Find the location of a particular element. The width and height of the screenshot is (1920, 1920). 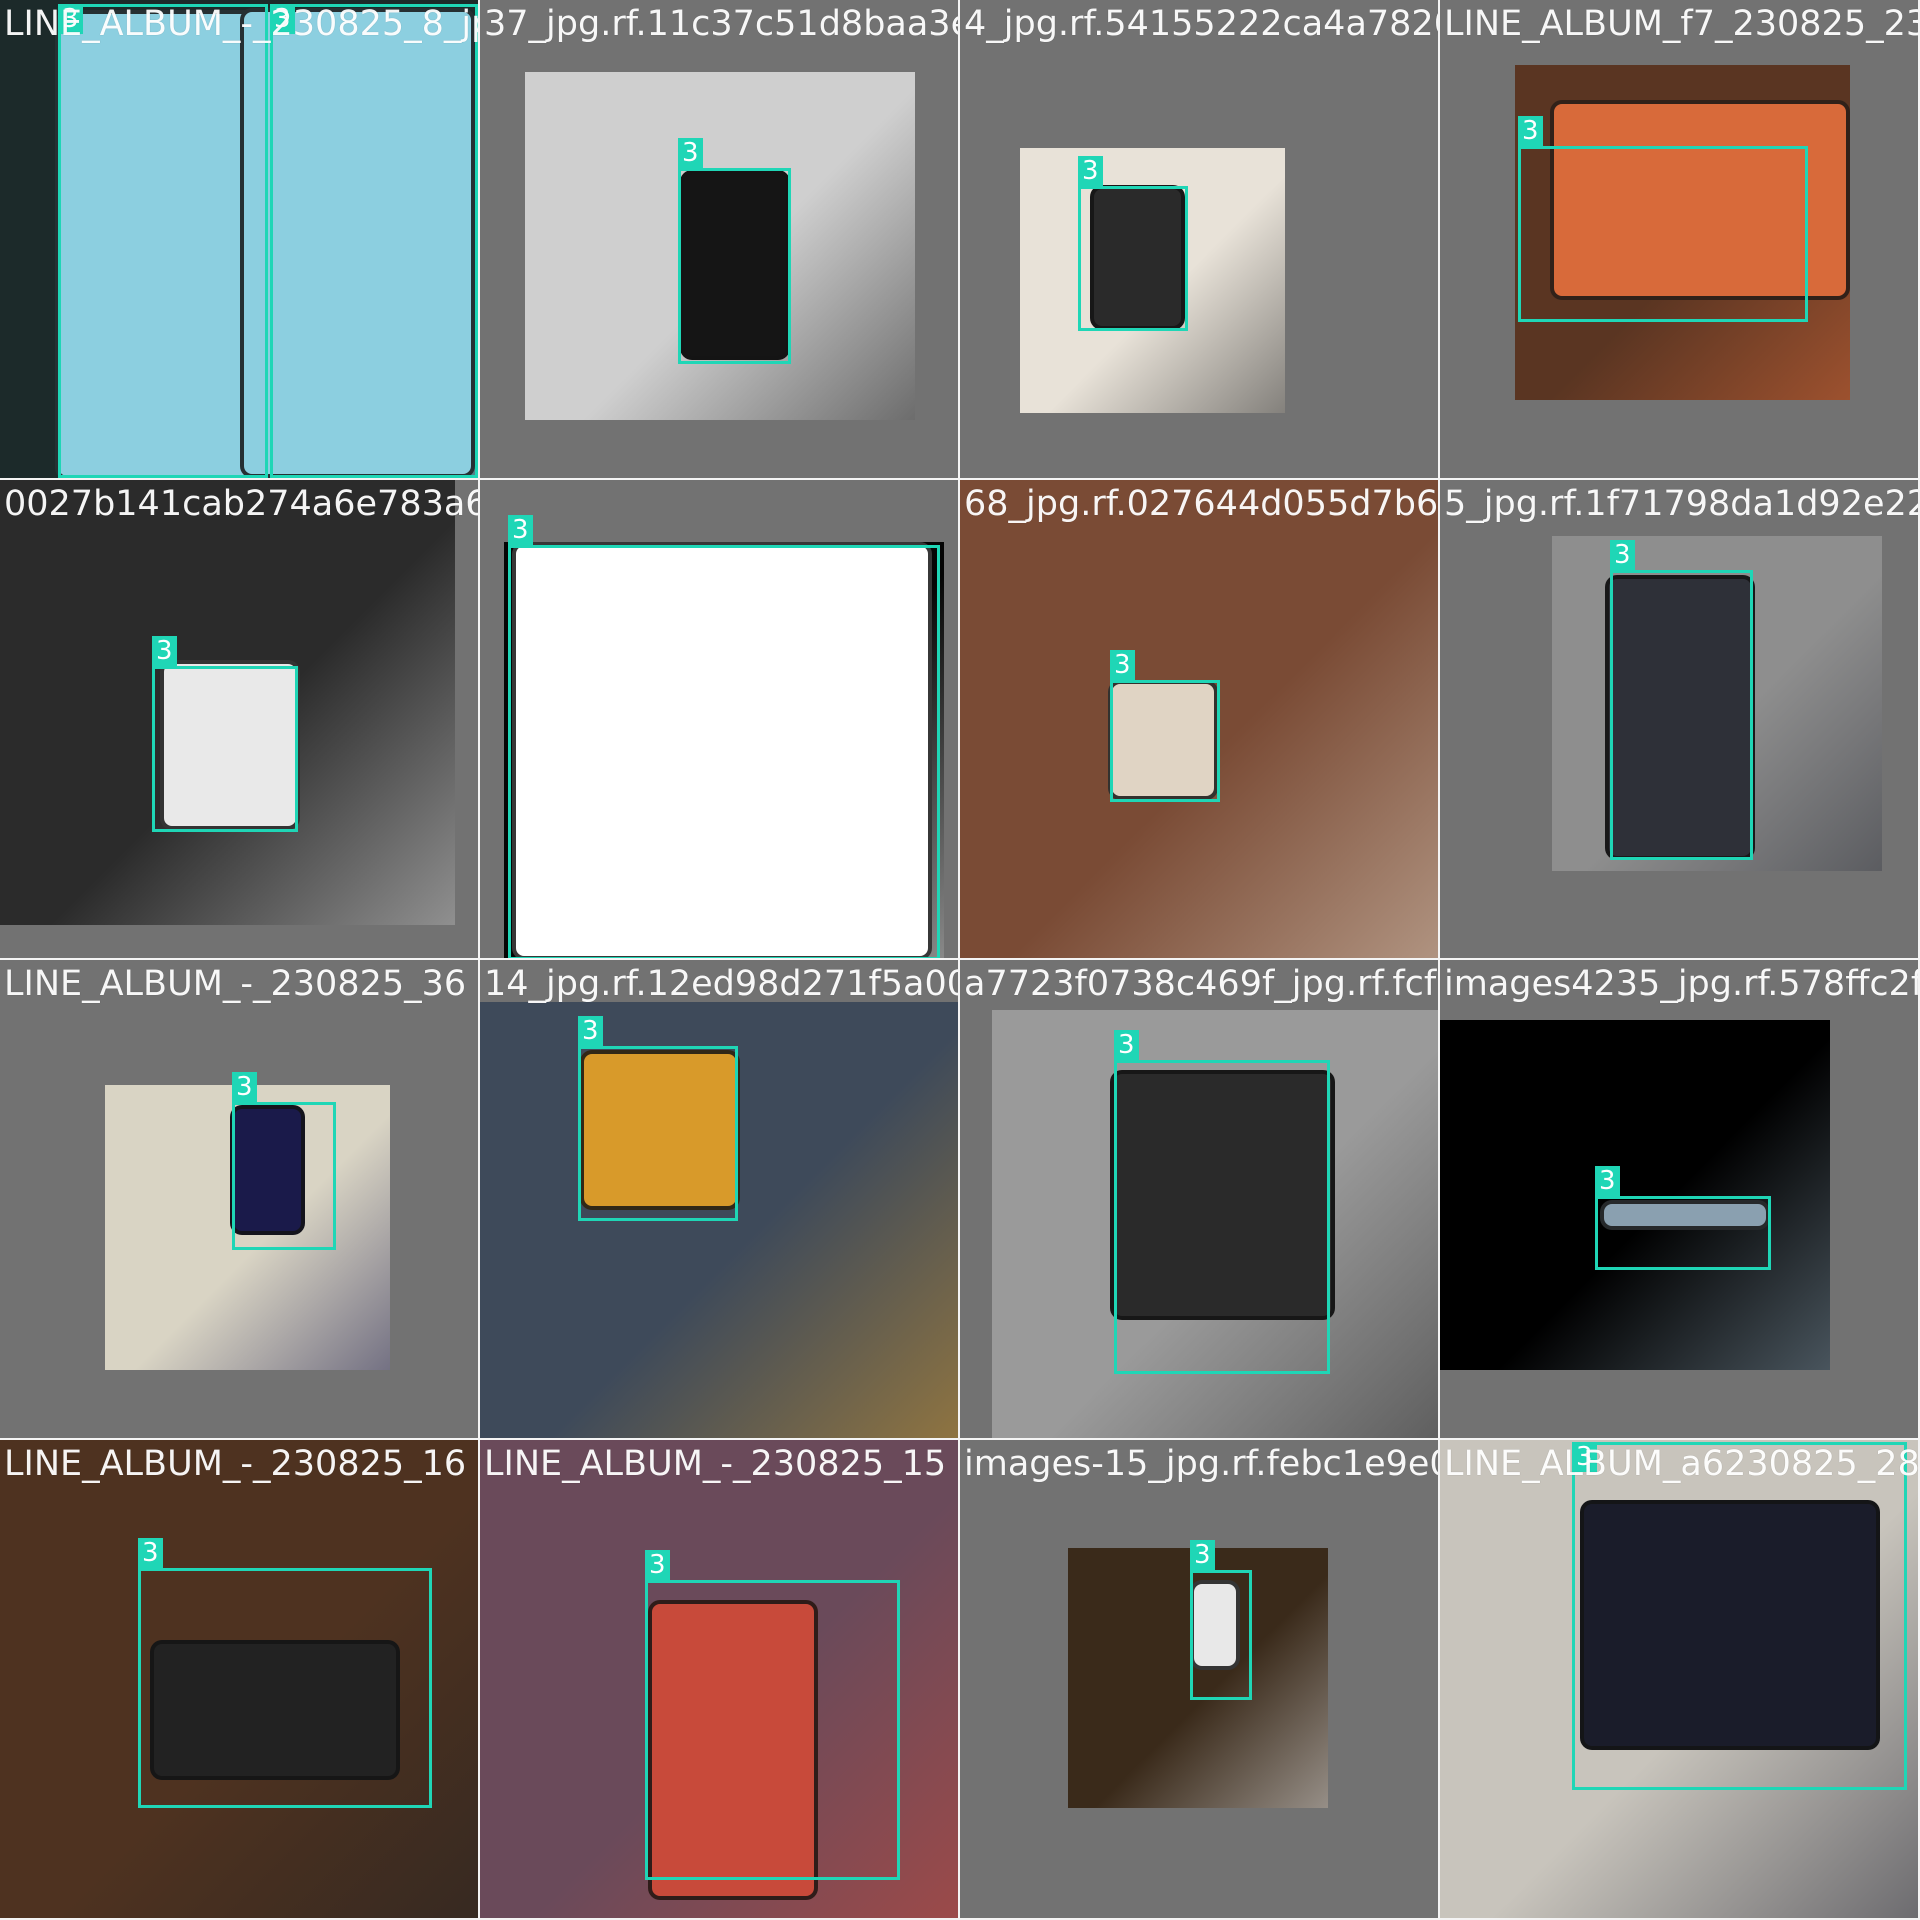

tile-filename: LINE_ALBUM_a6230825_28 is located at coordinates (1682, 1464).